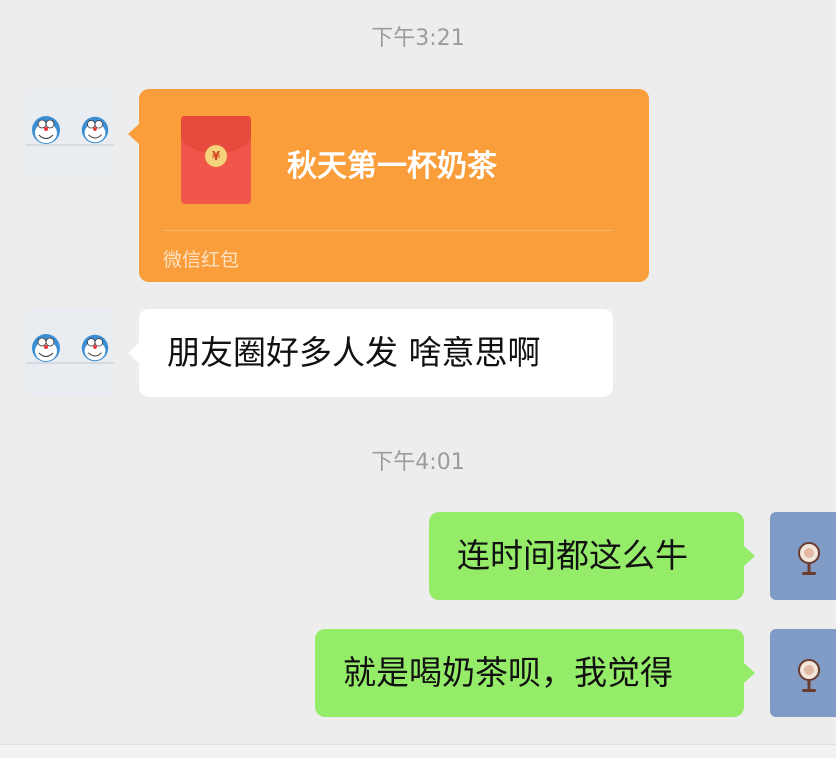 This screenshot has height=758, width=836. Describe the element at coordinates (376, 353) in the screenshot. I see `incoming-message: 朋友圈好多人发 啥意思啊` at that location.